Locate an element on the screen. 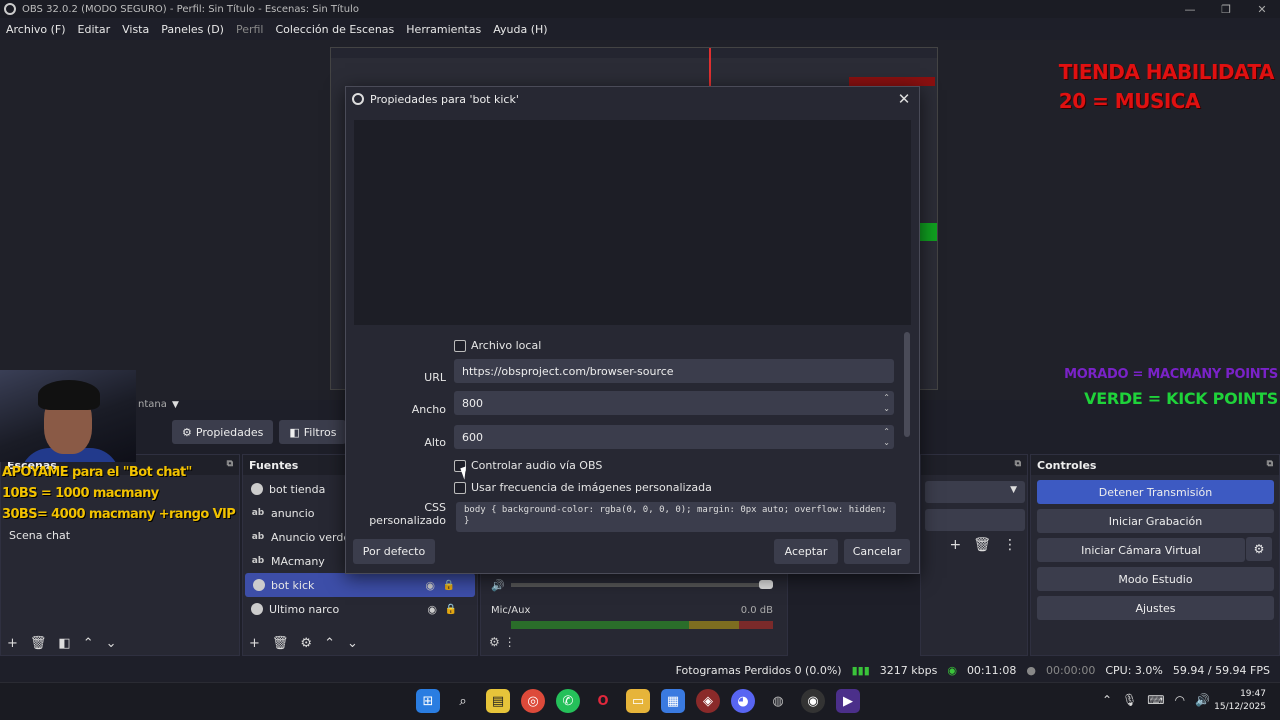 Image resolution: width=1280 pixels, height=720 pixels. close-icon: ✕ is located at coordinates (904, 99).